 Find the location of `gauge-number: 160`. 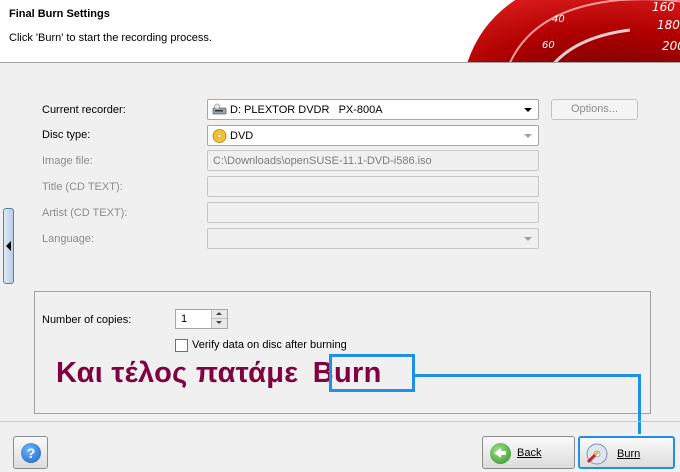

gauge-number: 160 is located at coordinates (663, 7).